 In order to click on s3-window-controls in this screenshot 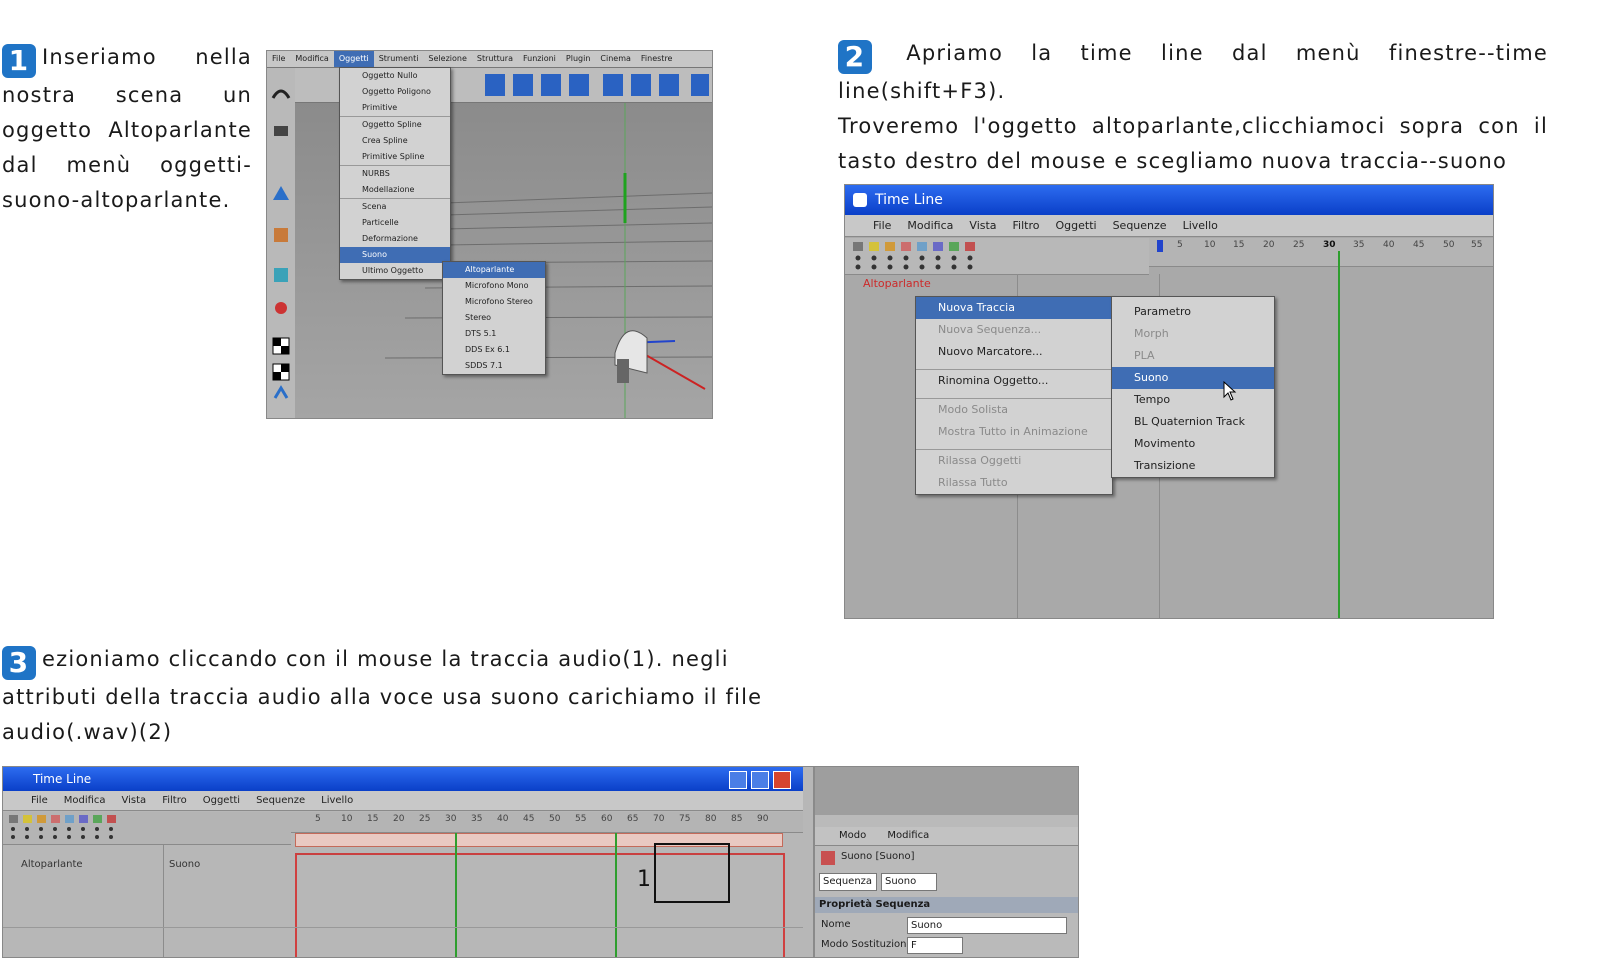, I will do `click(760, 780)`.